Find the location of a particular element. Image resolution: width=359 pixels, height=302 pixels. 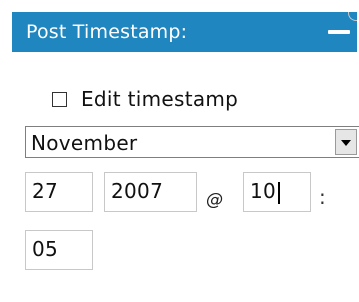

minute-input: 05 is located at coordinates (59, 250).